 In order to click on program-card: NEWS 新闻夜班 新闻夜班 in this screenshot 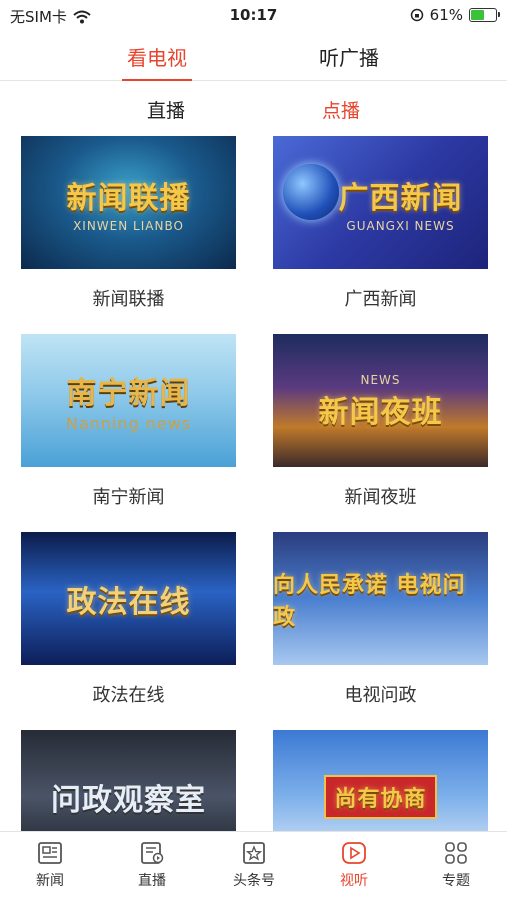, I will do `click(380, 421)`.